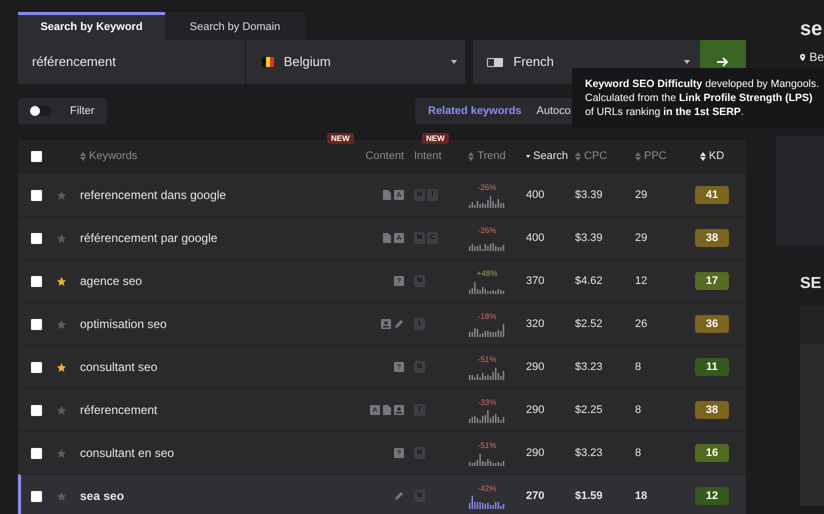 The height and width of the screenshot is (514, 824). I want to click on cpc-value: $2.25, so click(589, 410).